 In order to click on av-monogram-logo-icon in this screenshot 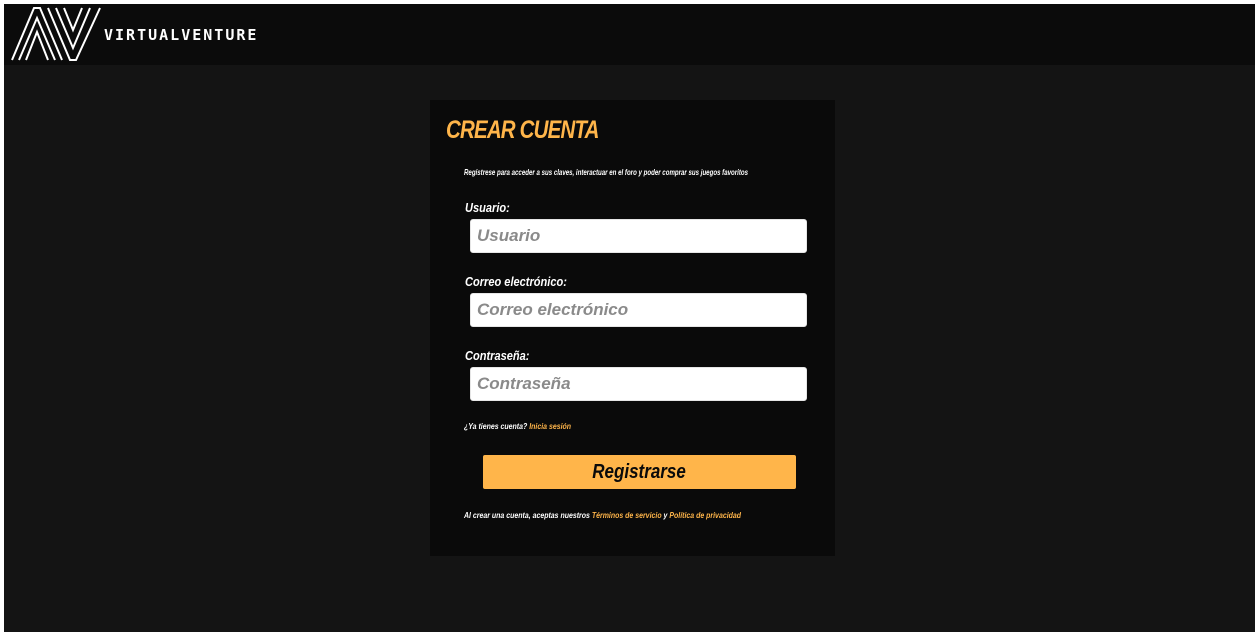, I will do `click(56, 34)`.